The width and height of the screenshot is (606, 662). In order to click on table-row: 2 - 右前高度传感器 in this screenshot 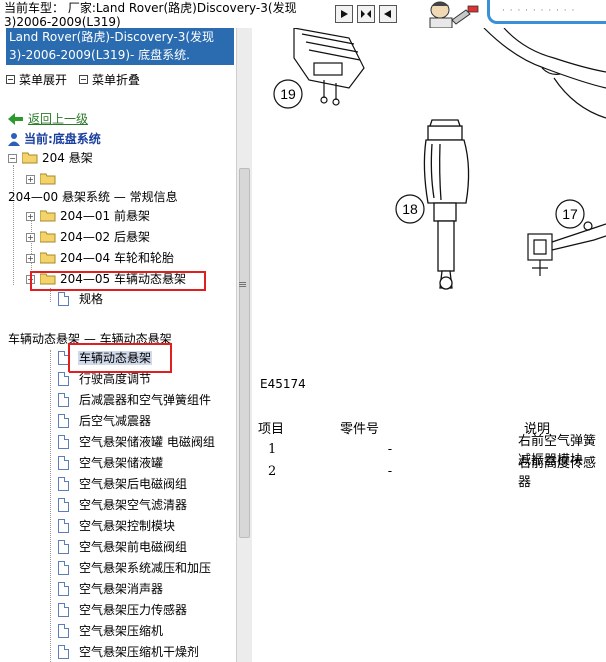, I will do `click(431, 473)`.